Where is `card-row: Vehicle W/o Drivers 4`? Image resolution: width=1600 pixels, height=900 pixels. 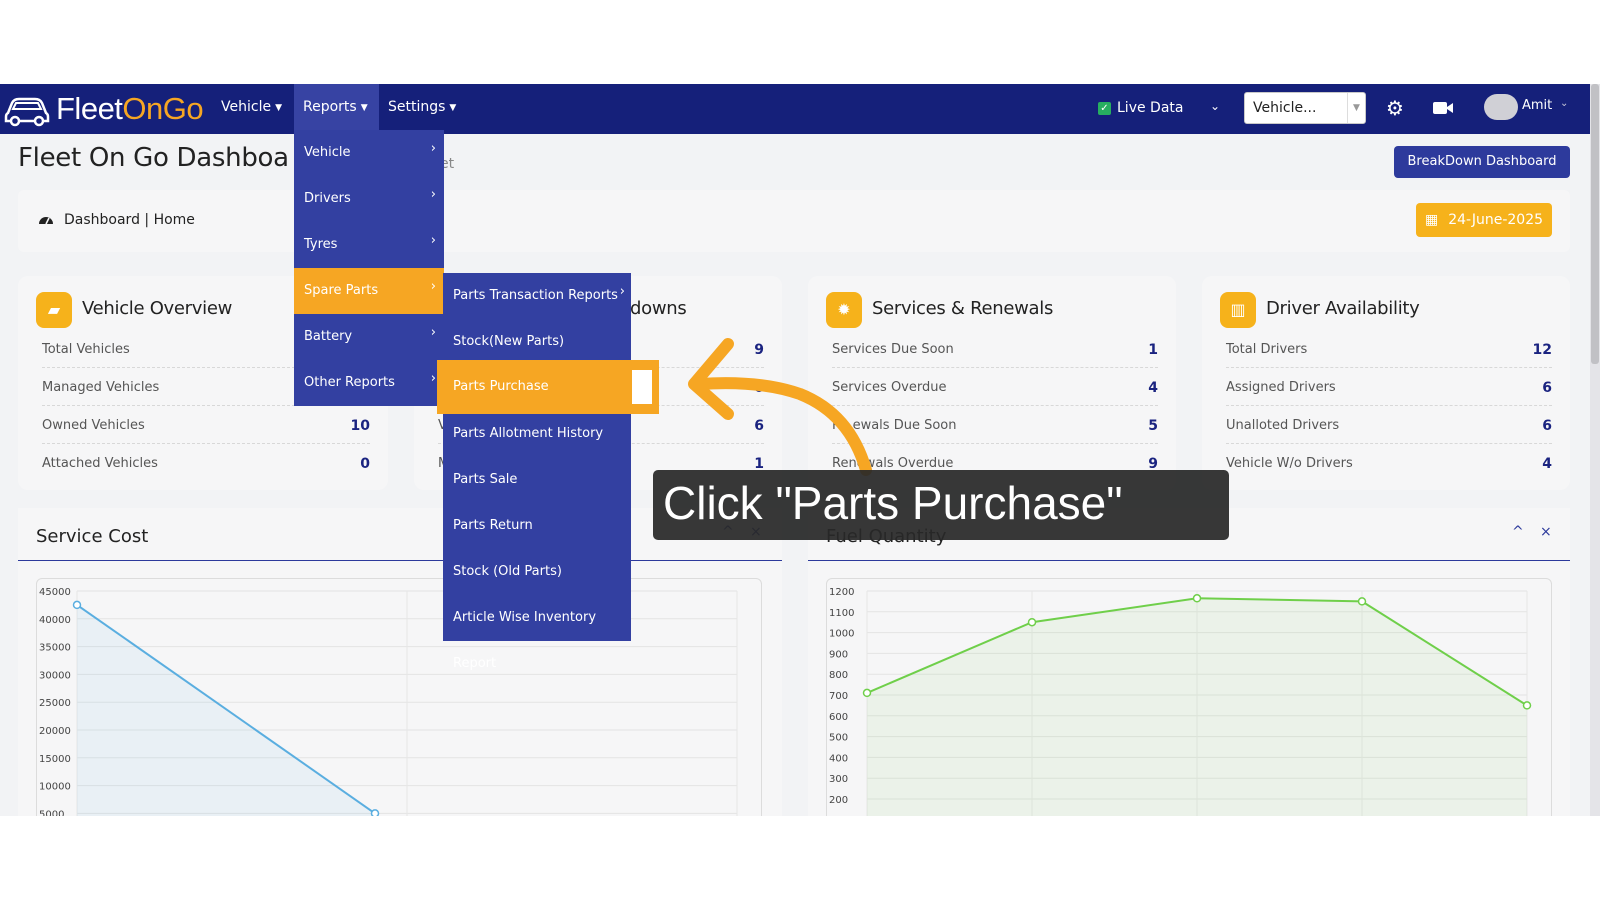
card-row: Vehicle W/o Drivers 4 is located at coordinates (1389, 463).